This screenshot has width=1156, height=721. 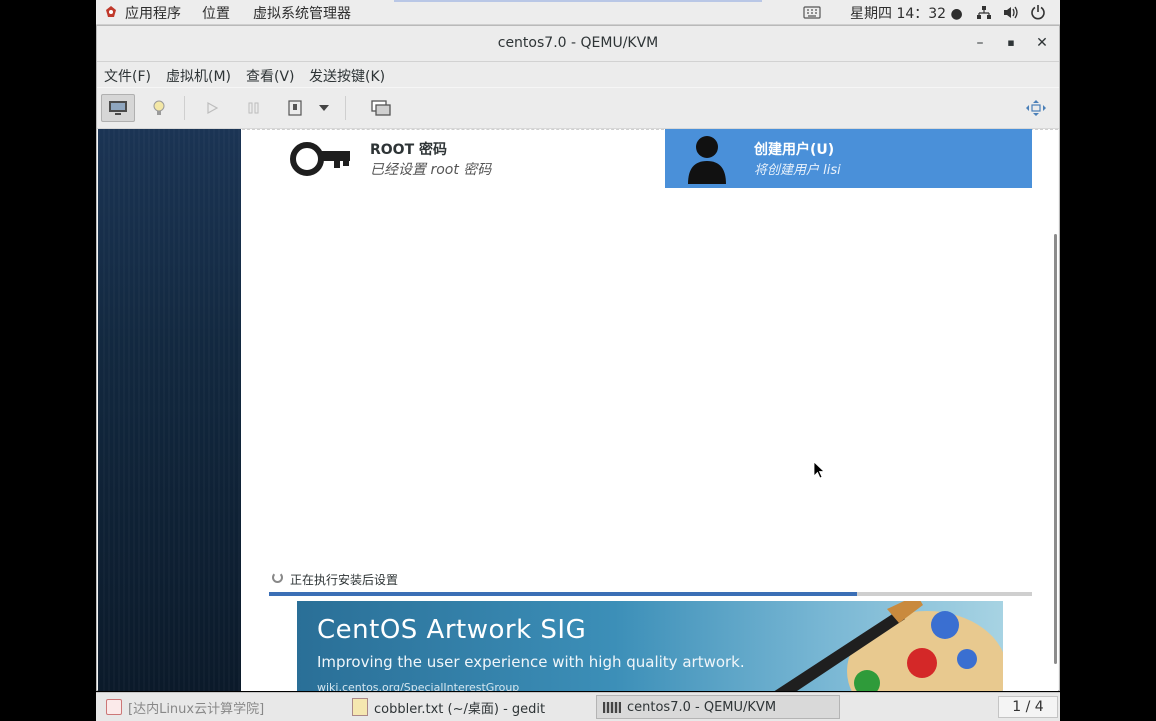 I want to click on maximize-button: ▪, so click(x=1011, y=43).